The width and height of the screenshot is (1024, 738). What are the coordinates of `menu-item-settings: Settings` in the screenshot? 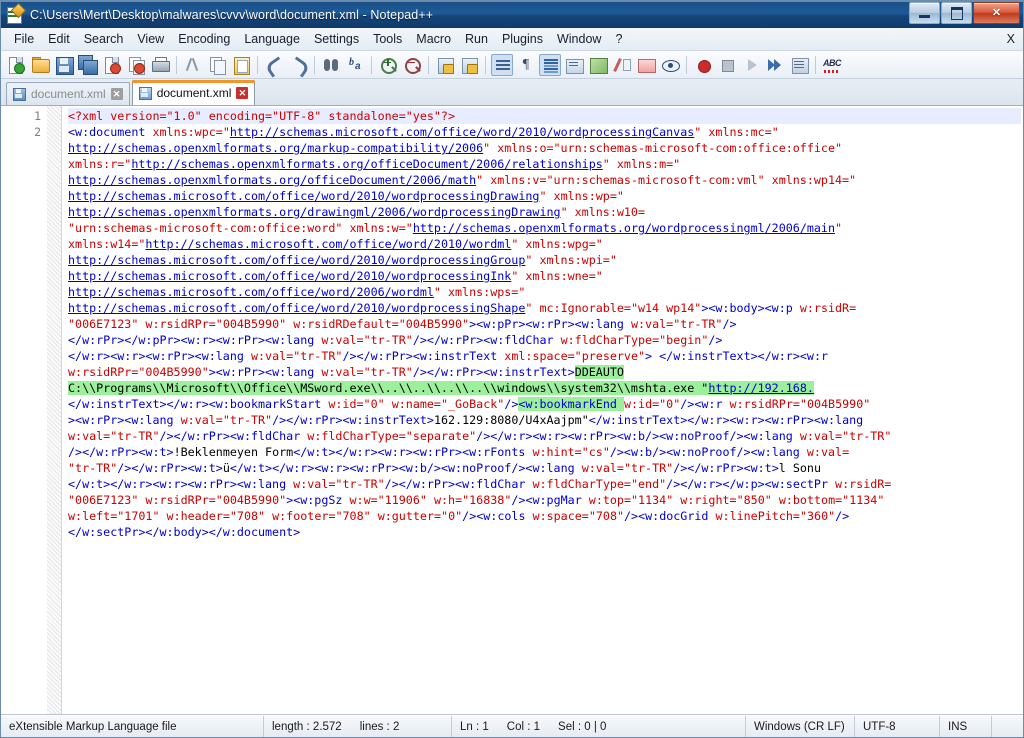 It's located at (336, 39).